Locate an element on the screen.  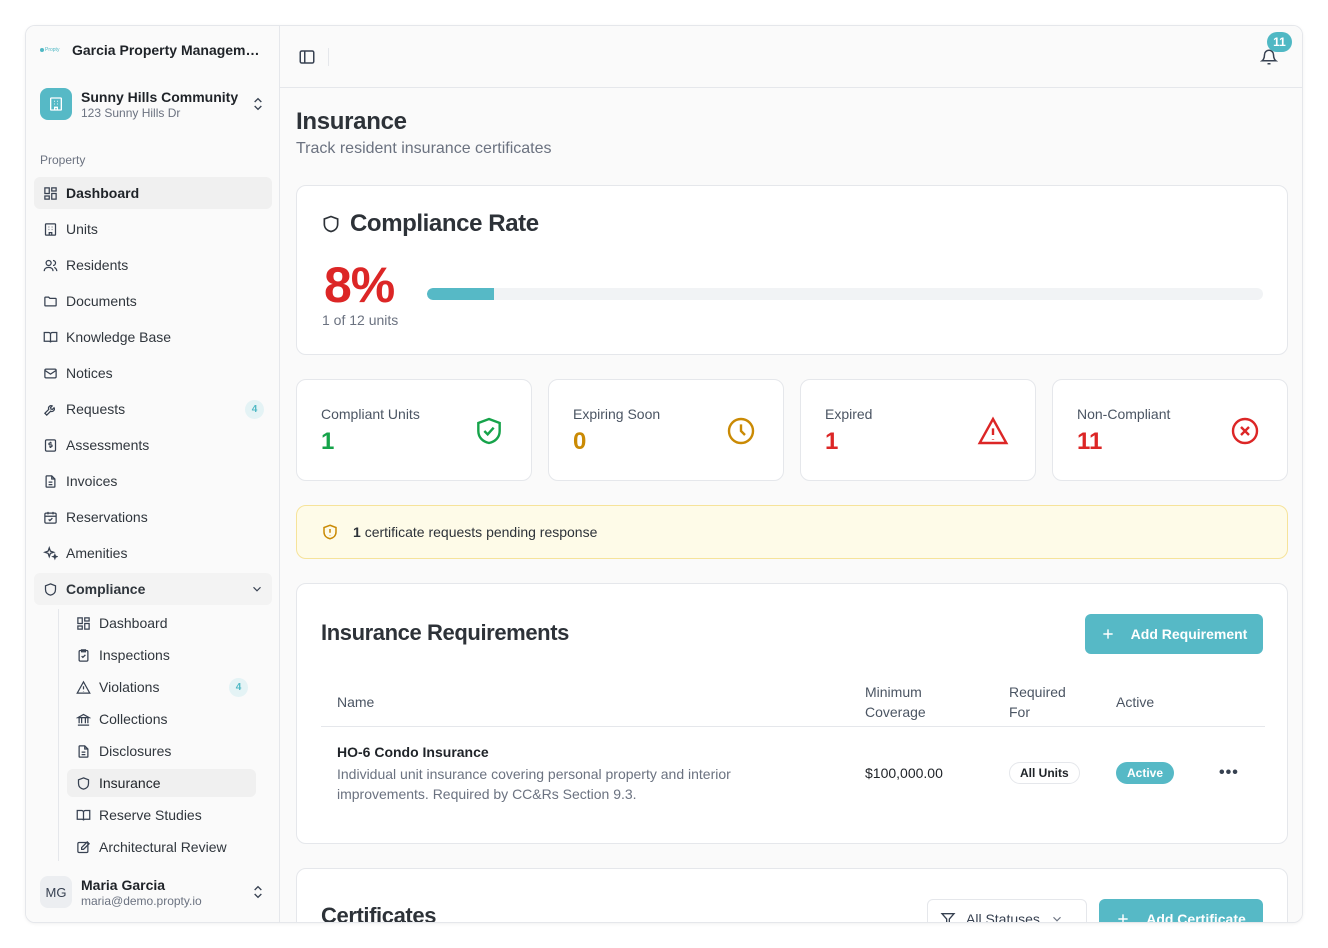
shield-check-icon is located at coordinates (489, 431).